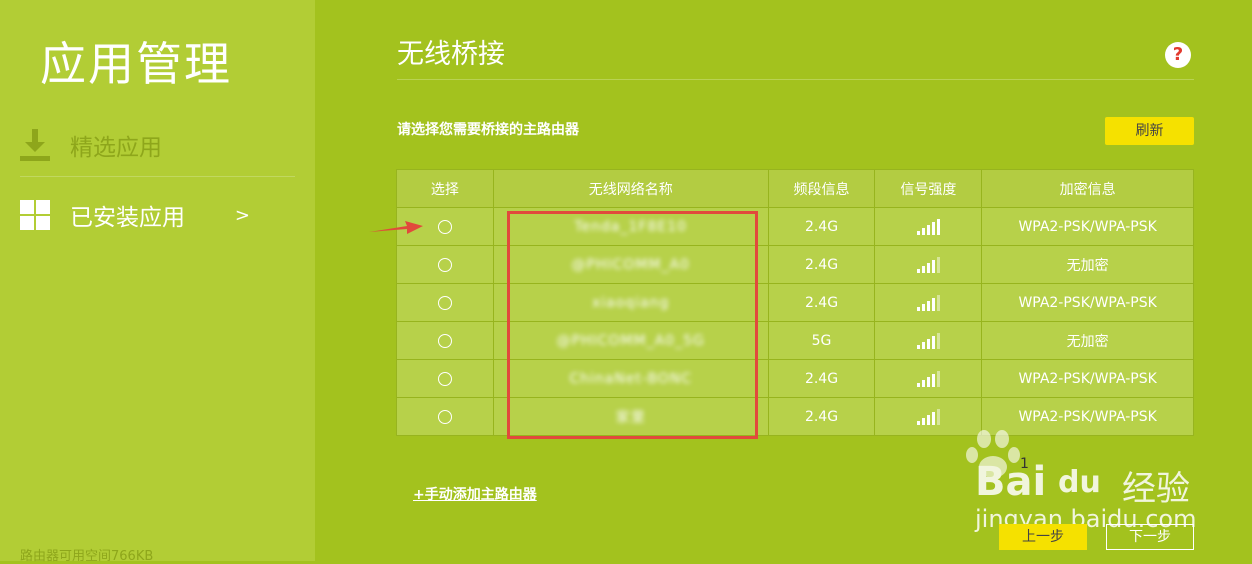  What do you see at coordinates (136, 64) in the screenshot?
I see `app-title: 应用管理` at bounding box center [136, 64].